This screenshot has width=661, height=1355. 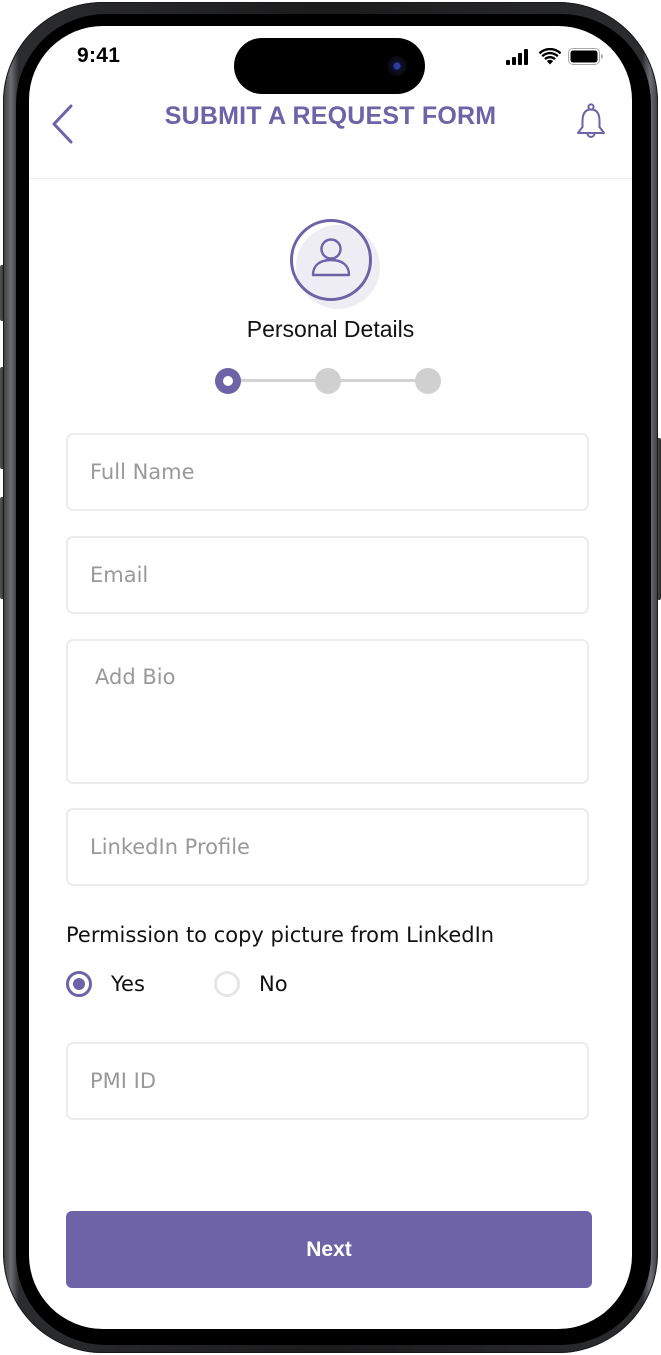 What do you see at coordinates (586, 59) in the screenshot?
I see `battery-icon` at bounding box center [586, 59].